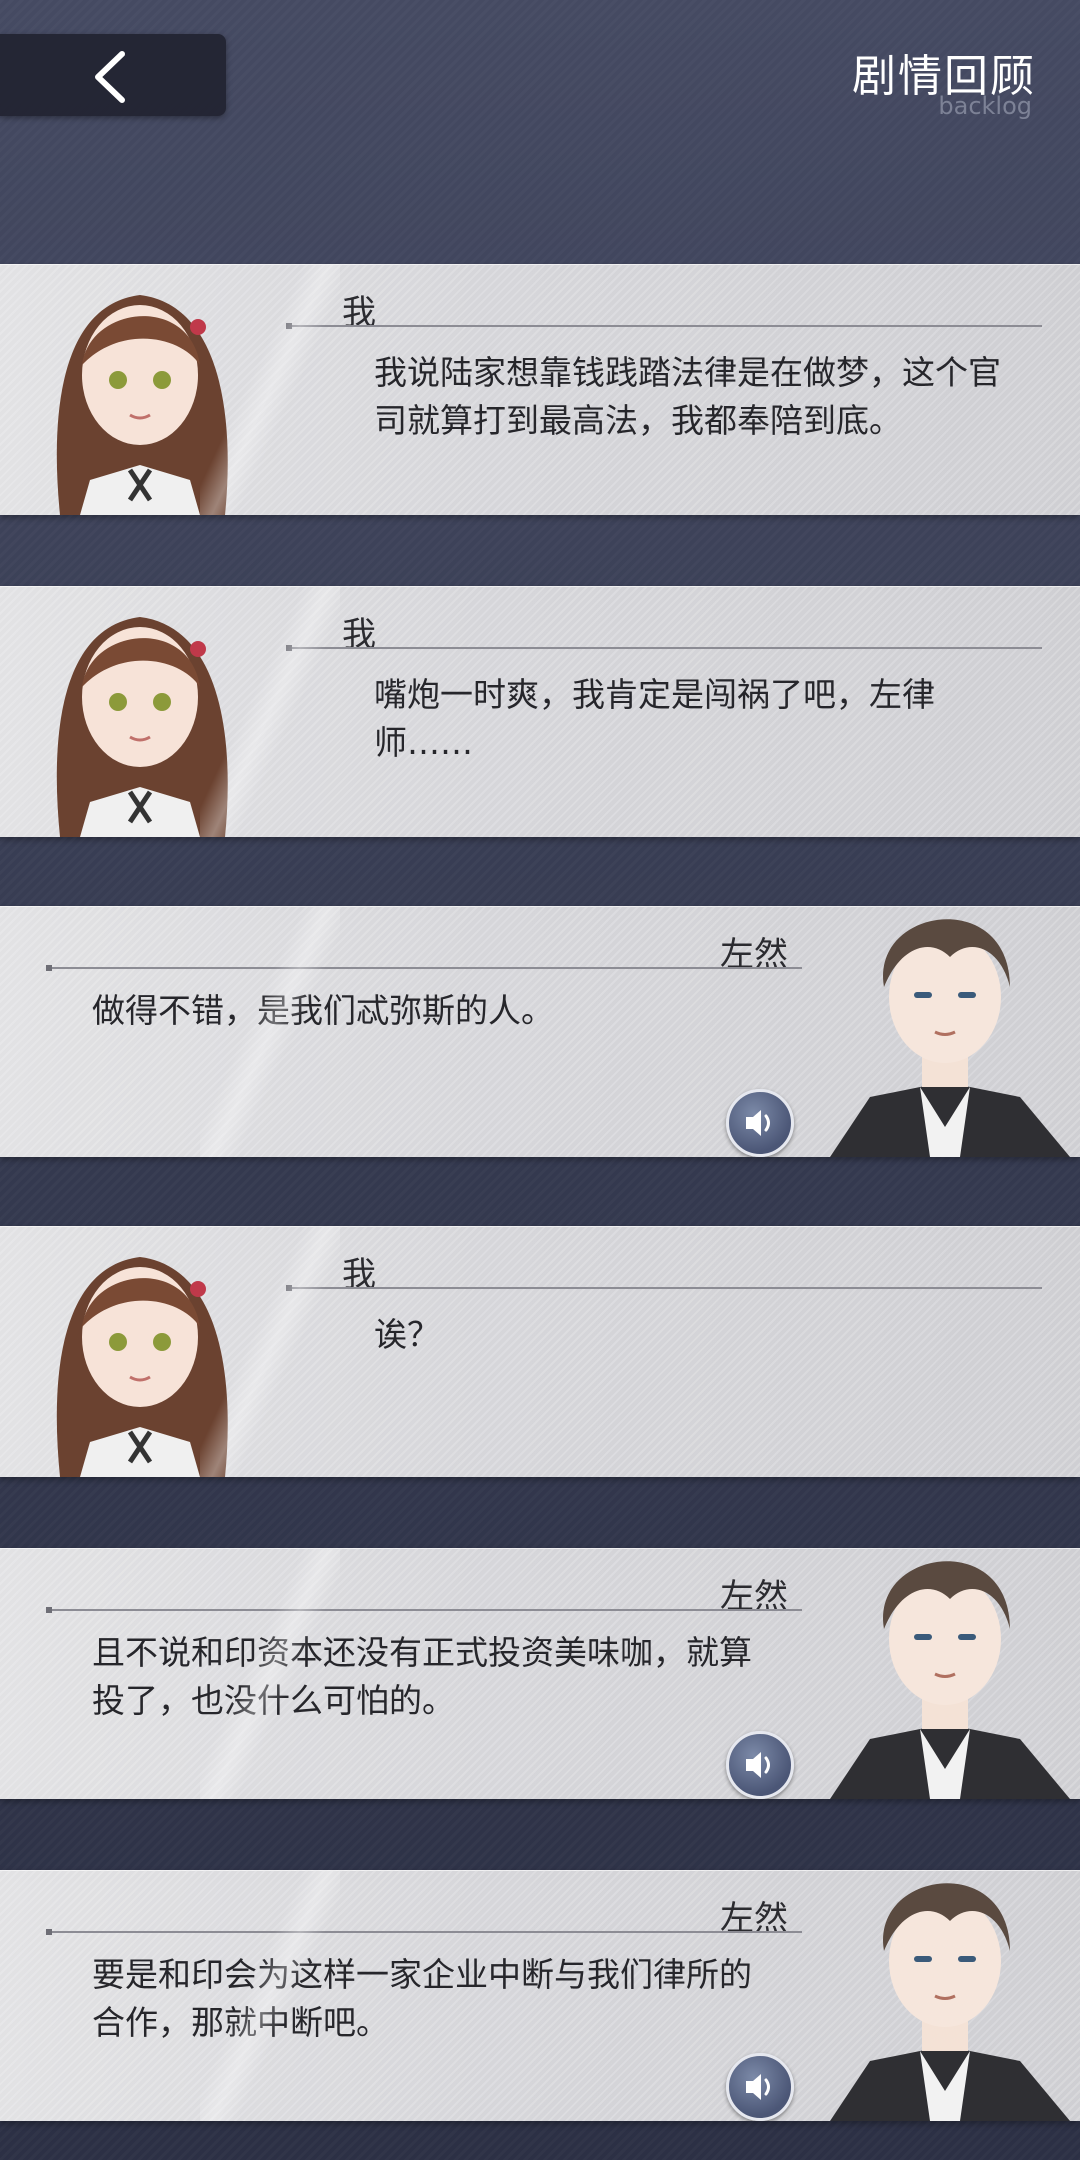 The height and width of the screenshot is (2160, 1080). What do you see at coordinates (540, 1031) in the screenshot?
I see `backlog-entry: 左然 做得不错，是我们忒弥斯的人。` at bounding box center [540, 1031].